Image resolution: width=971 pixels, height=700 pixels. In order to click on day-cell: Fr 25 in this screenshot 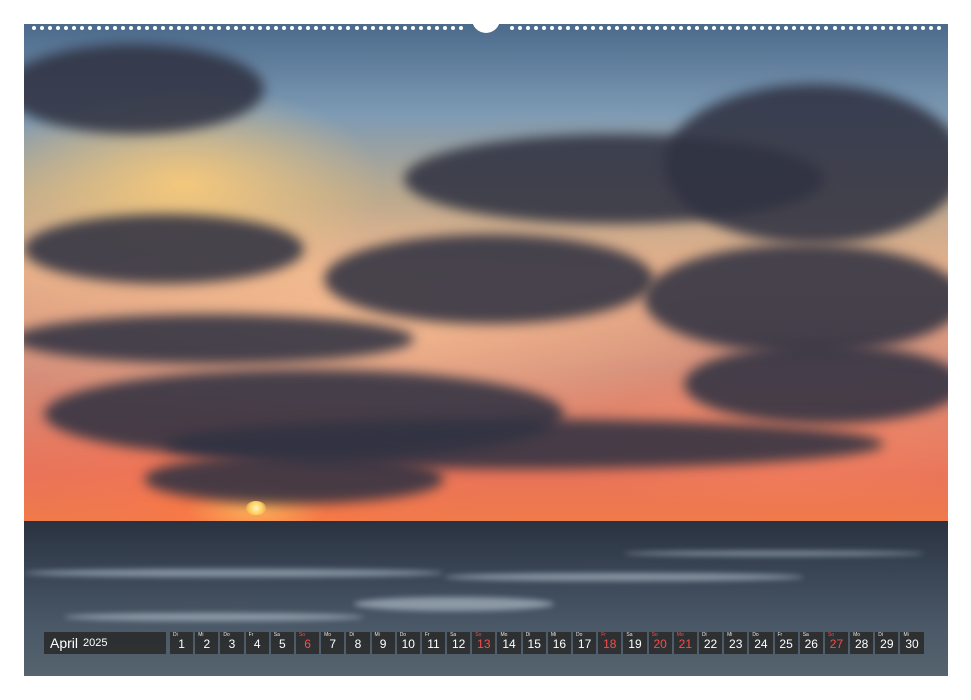, I will do `click(786, 643)`.